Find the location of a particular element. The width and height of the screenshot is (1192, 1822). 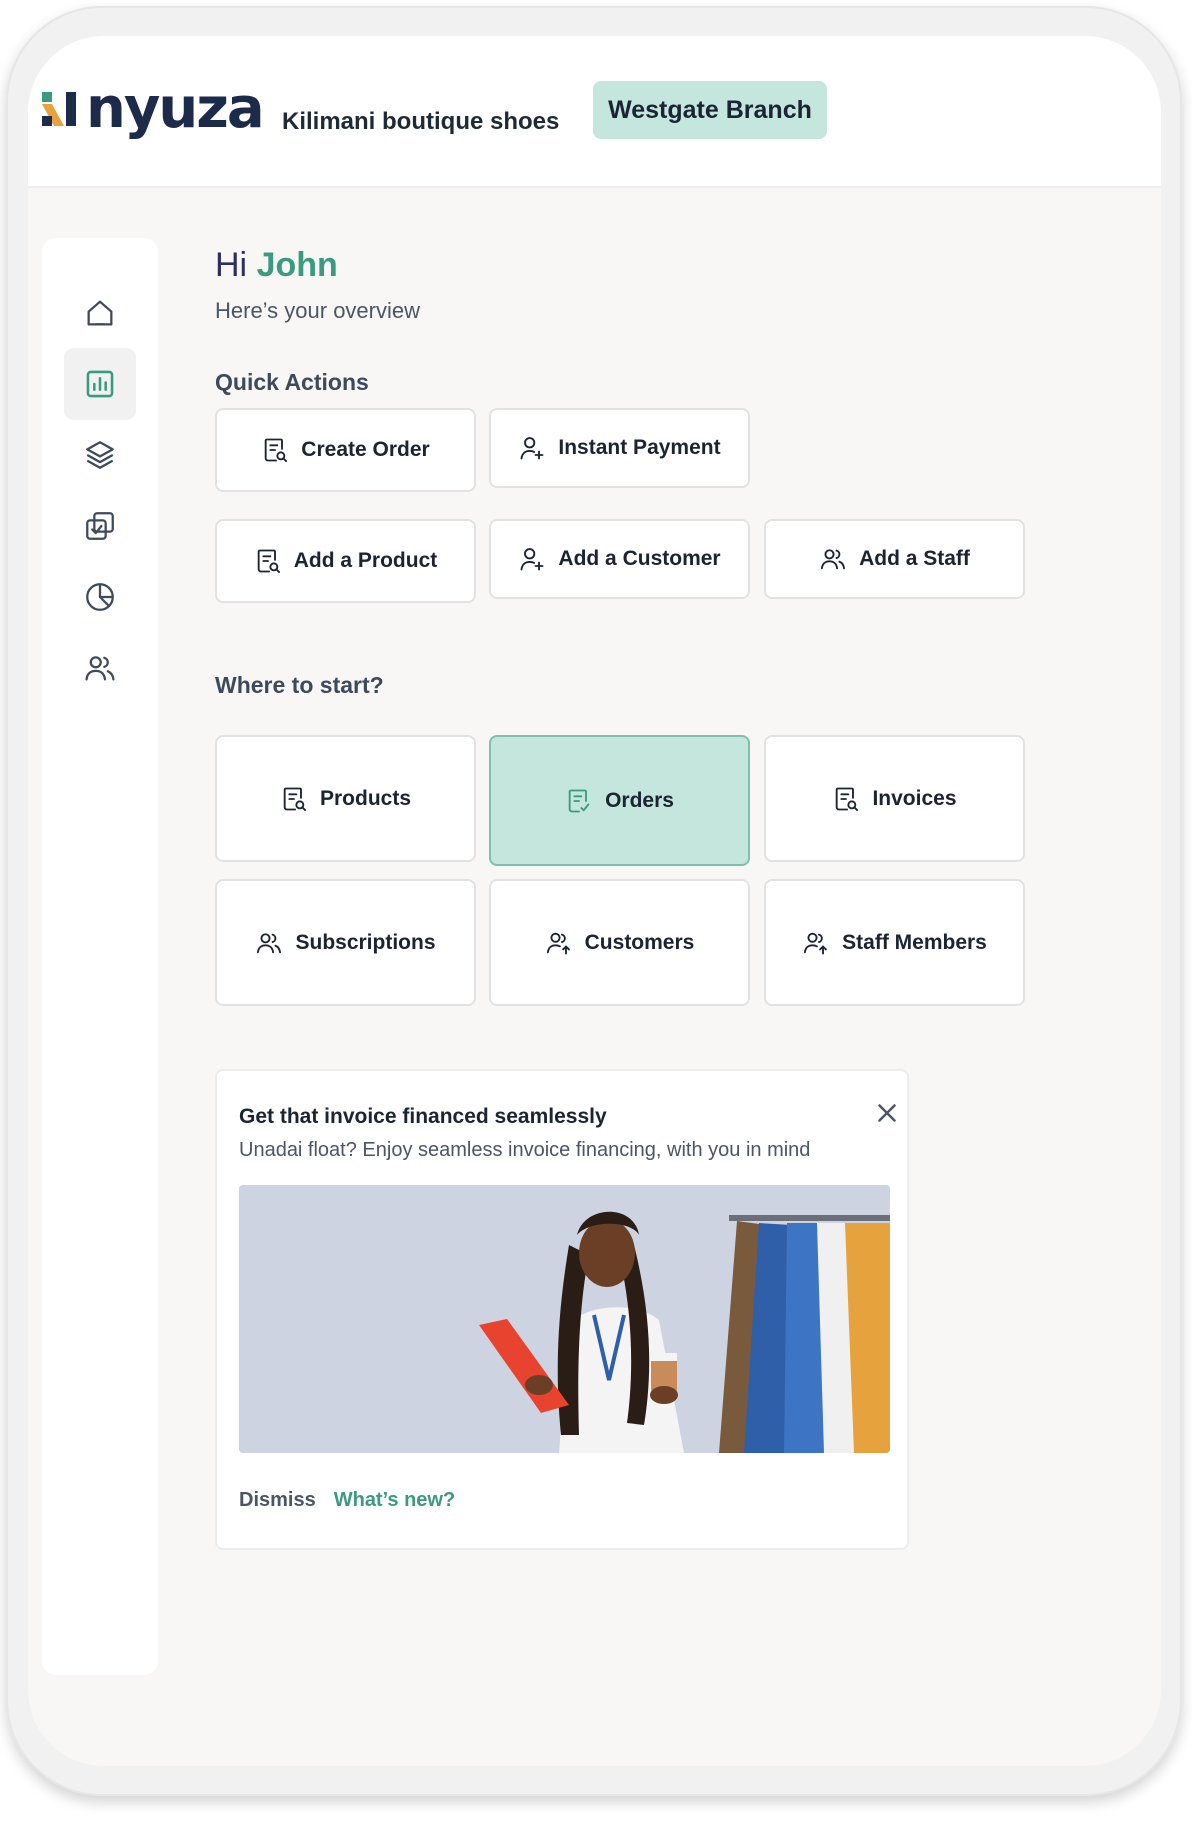

nyuza-logo-mark-icon is located at coordinates (59, 109).